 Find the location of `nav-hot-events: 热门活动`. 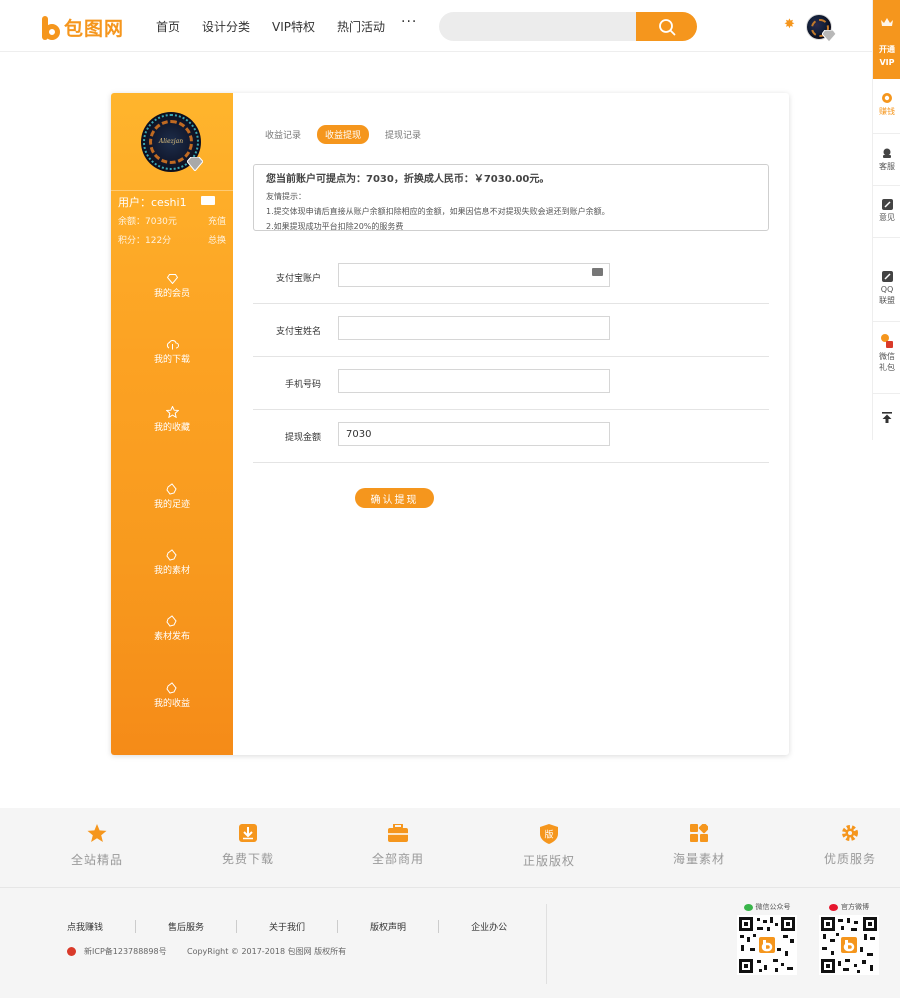

nav-hot-events: 热门活动 is located at coordinates (361, 26).